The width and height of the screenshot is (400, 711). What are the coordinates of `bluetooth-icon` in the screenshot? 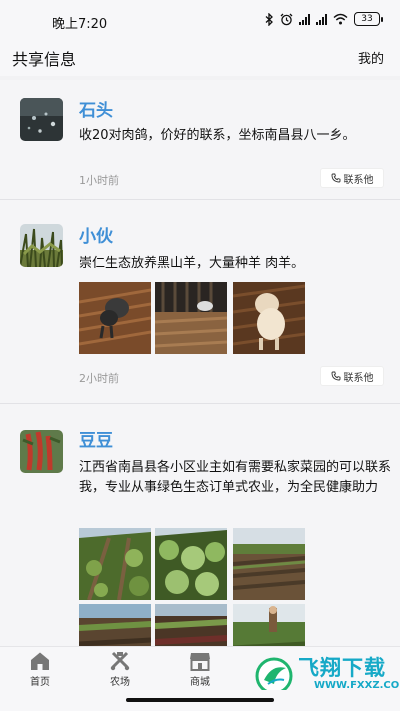 It's located at (269, 19).